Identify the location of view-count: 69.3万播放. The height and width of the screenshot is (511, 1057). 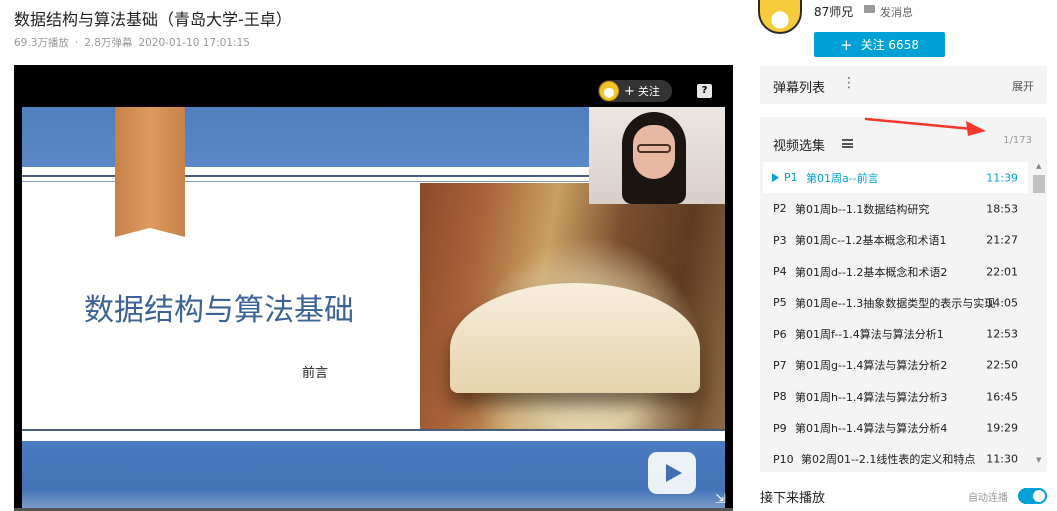
(41, 43).